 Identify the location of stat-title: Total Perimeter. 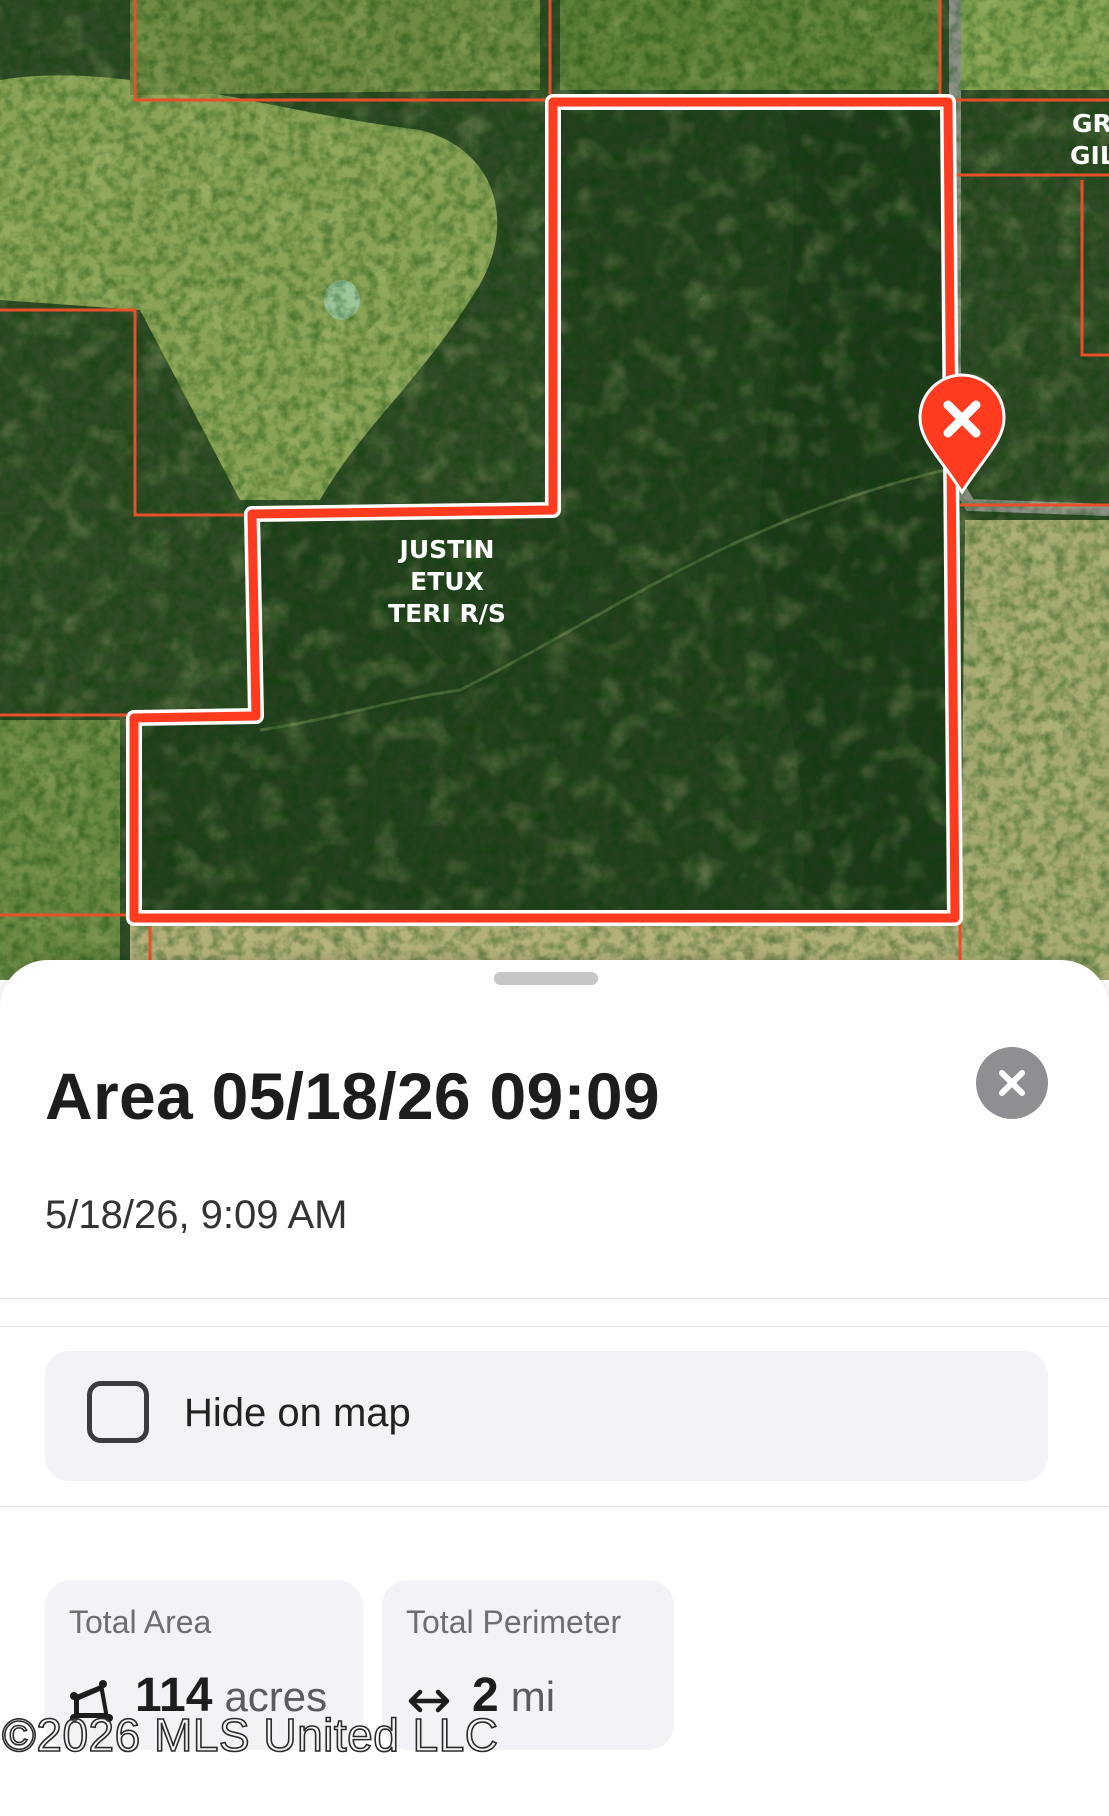
(514, 1622).